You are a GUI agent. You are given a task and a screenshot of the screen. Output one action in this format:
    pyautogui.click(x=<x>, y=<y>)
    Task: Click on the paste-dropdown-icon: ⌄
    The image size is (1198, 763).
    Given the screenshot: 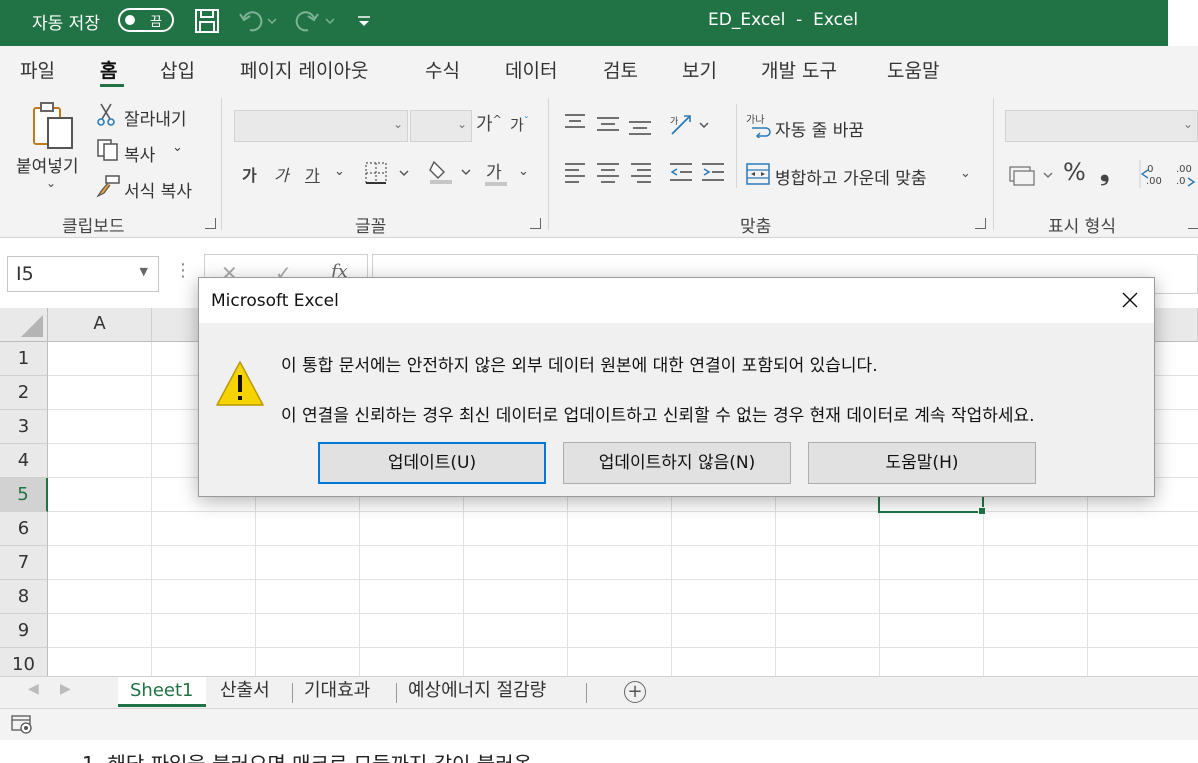 What is the action you would take?
    pyautogui.click(x=51, y=183)
    